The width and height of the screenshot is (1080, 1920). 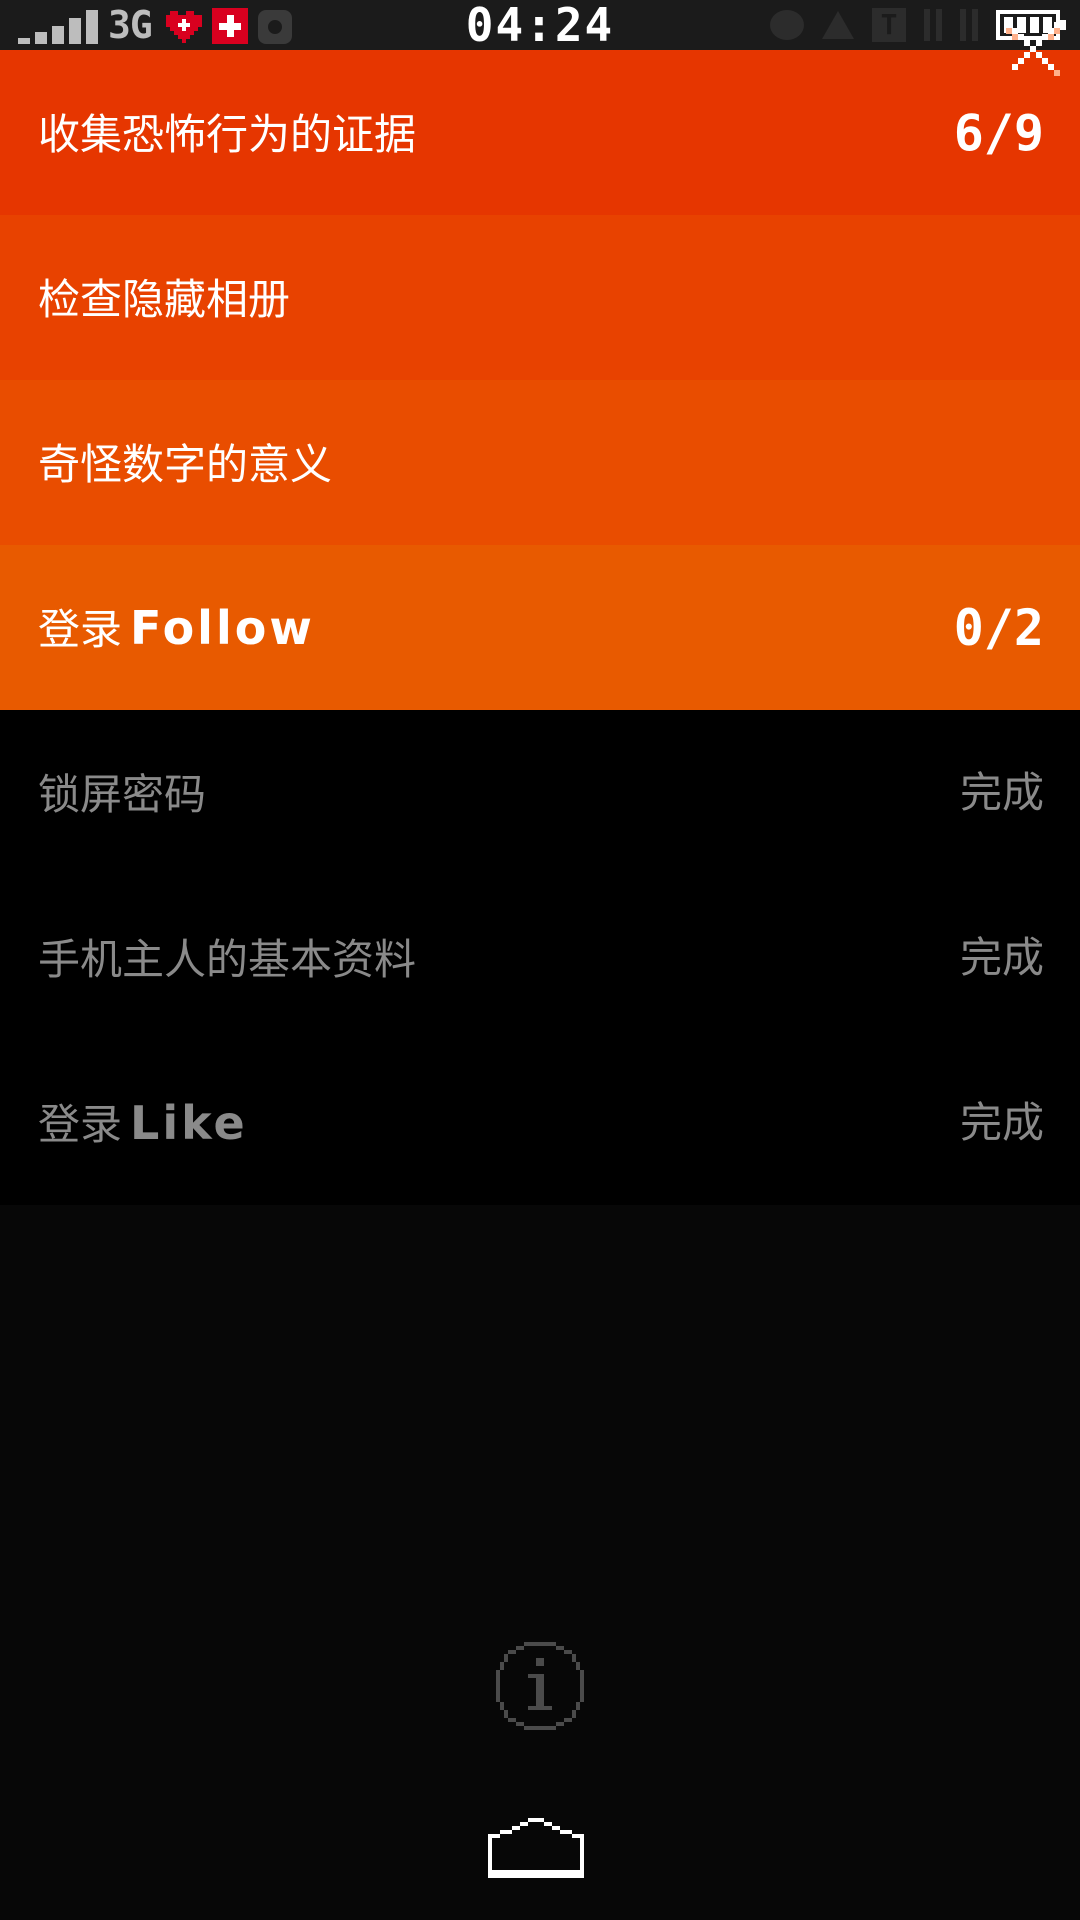 I want to click on task-label: 奇怪数字的意义, so click(x=185, y=464).